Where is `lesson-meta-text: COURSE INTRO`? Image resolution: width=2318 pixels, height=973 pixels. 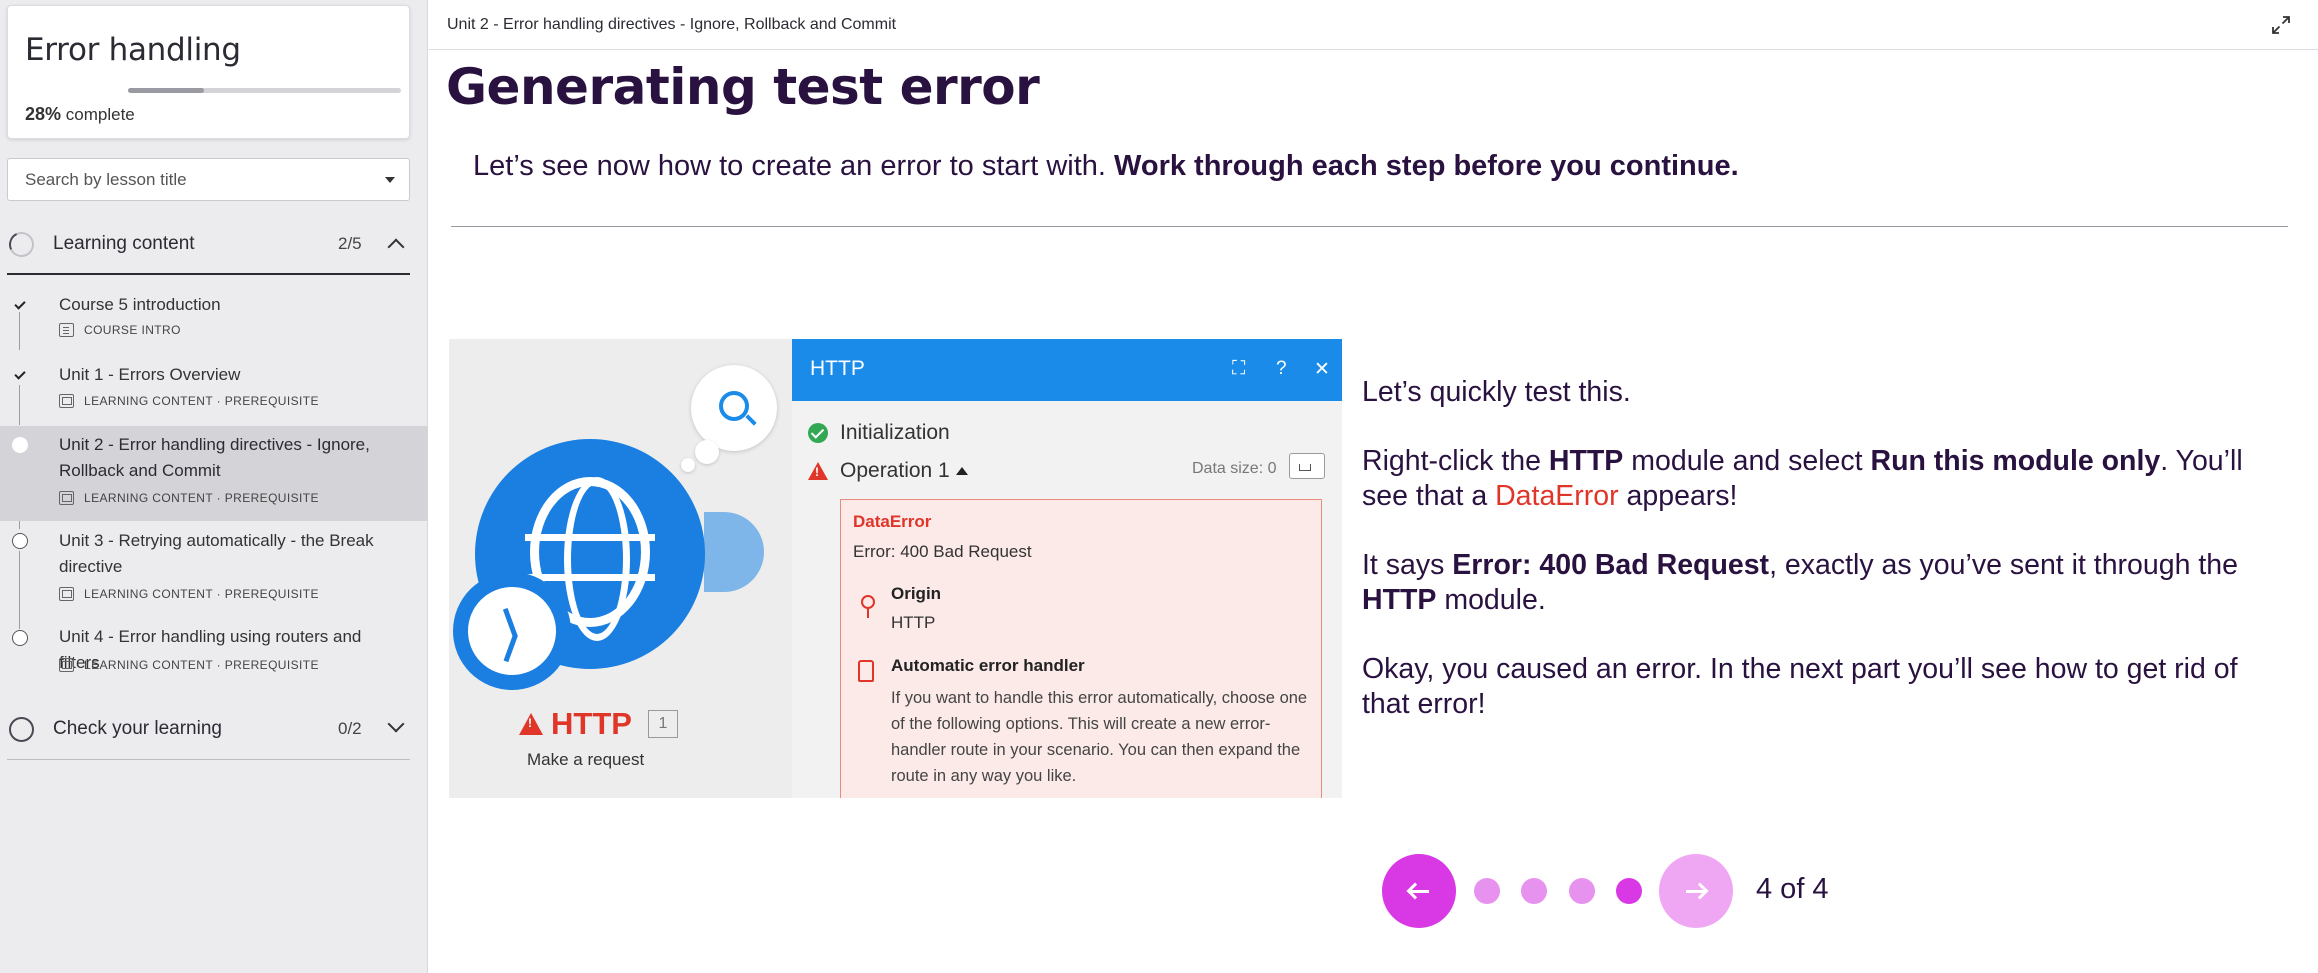 lesson-meta-text: COURSE INTRO is located at coordinates (132, 330).